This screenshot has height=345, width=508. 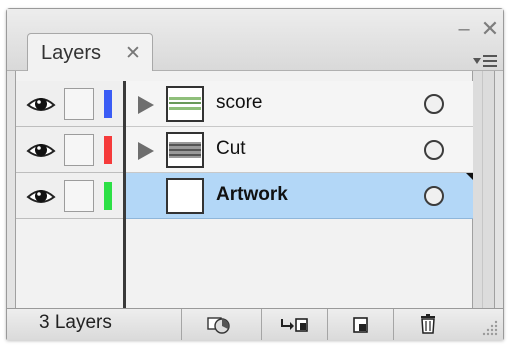 What do you see at coordinates (252, 194) in the screenshot?
I see `layer-name: Artwork` at bounding box center [252, 194].